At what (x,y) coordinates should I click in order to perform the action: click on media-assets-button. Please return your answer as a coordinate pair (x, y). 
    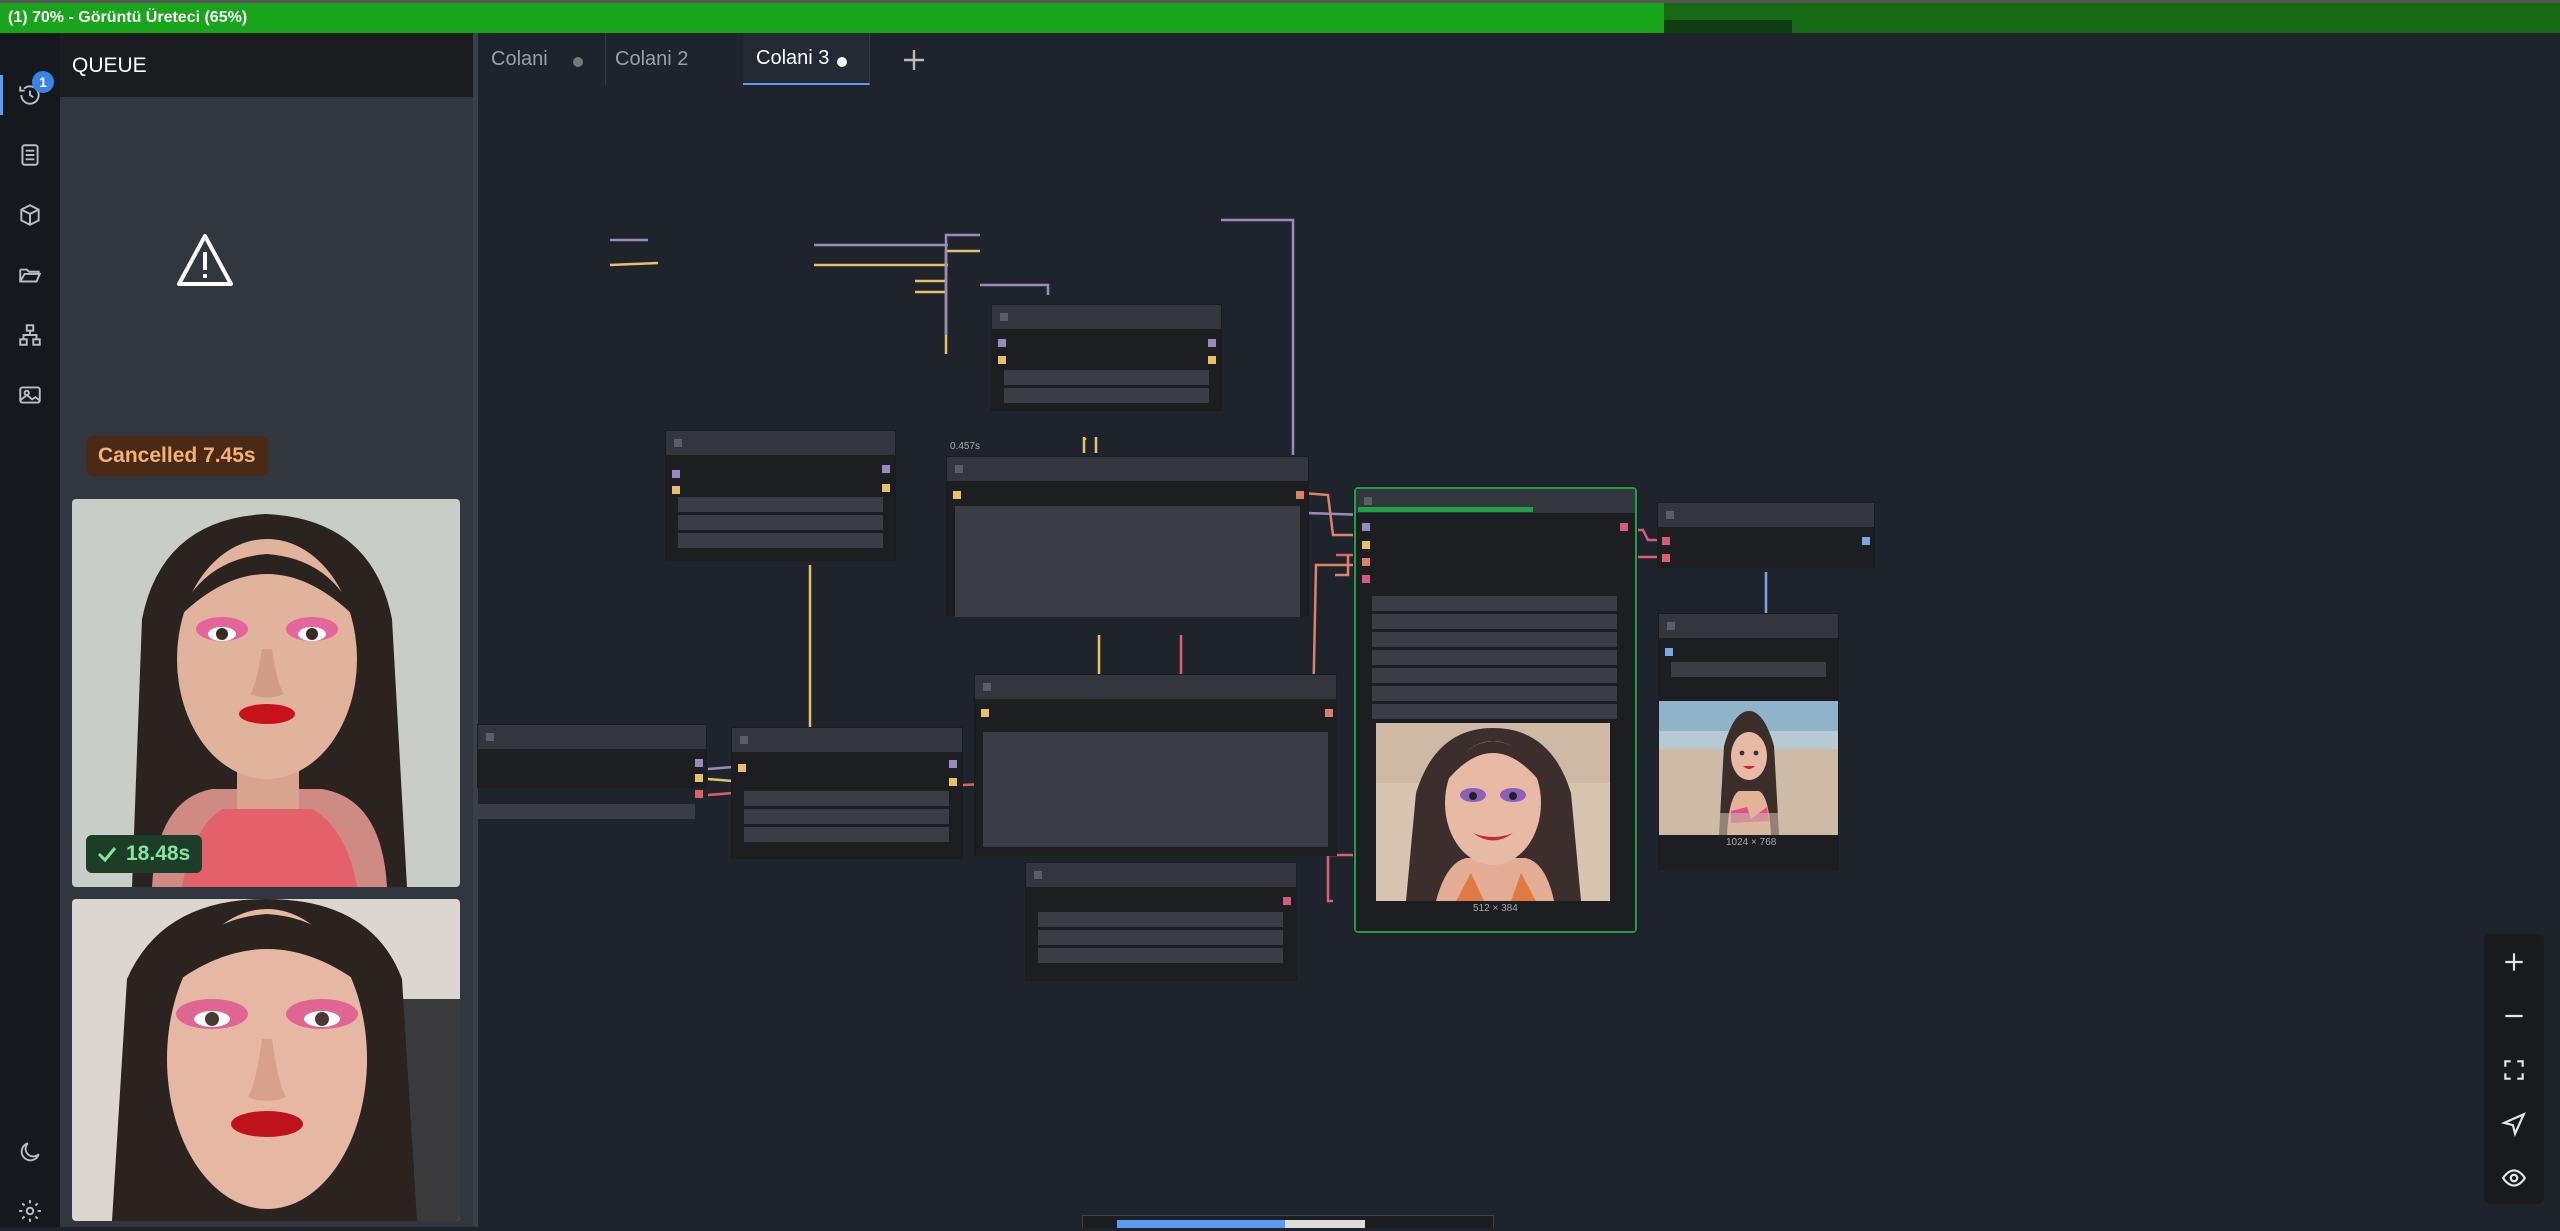
    Looking at the image, I should click on (30, 395).